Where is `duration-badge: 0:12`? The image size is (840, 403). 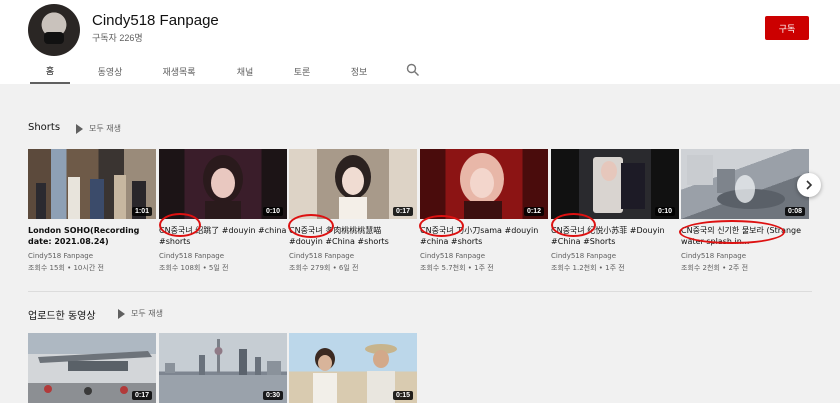 duration-badge: 0:12 is located at coordinates (533, 211).